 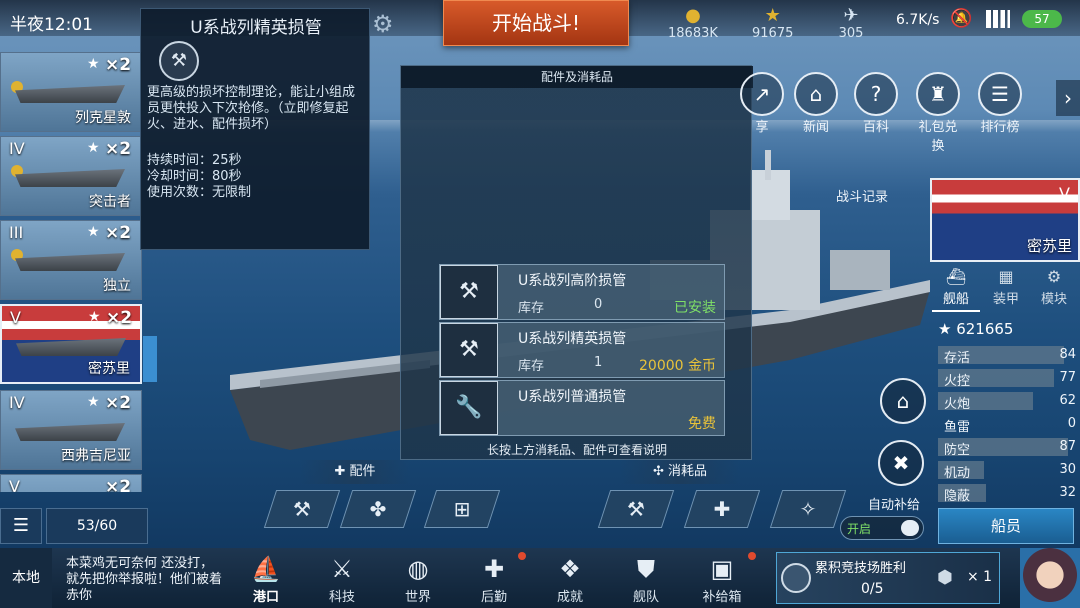 What do you see at coordinates (980, 577) in the screenshot?
I see `reward-count: × 1` at bounding box center [980, 577].